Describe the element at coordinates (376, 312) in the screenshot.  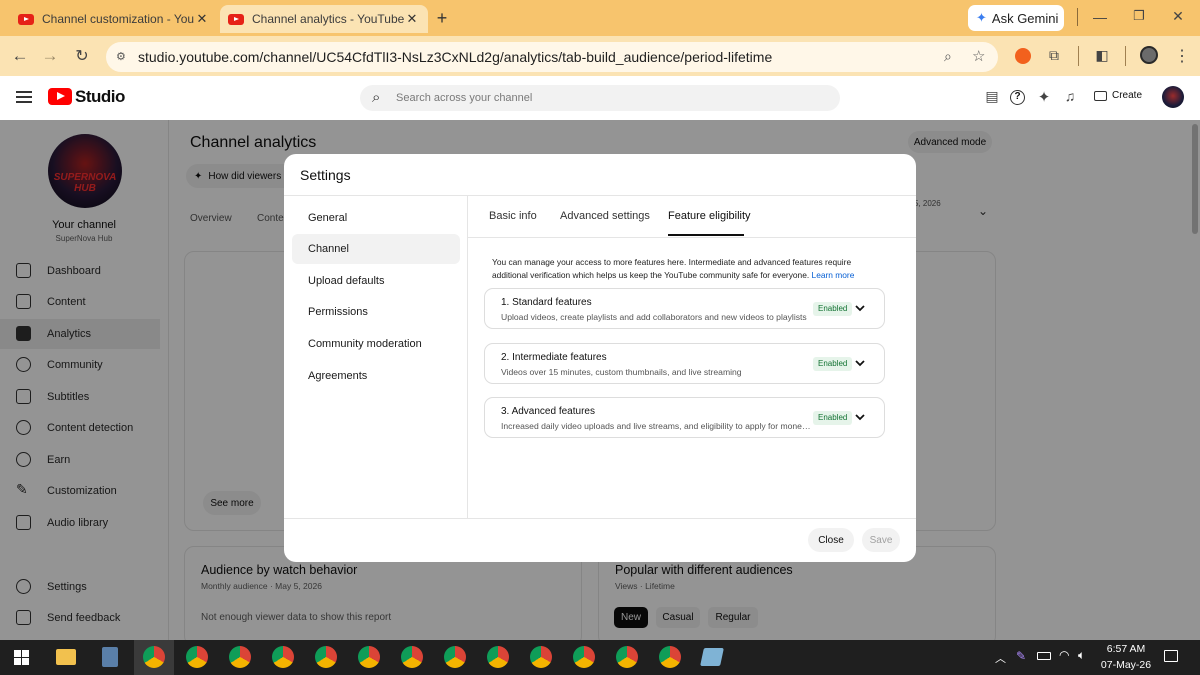
I see `settings-nav-permissions: Permissions` at that location.